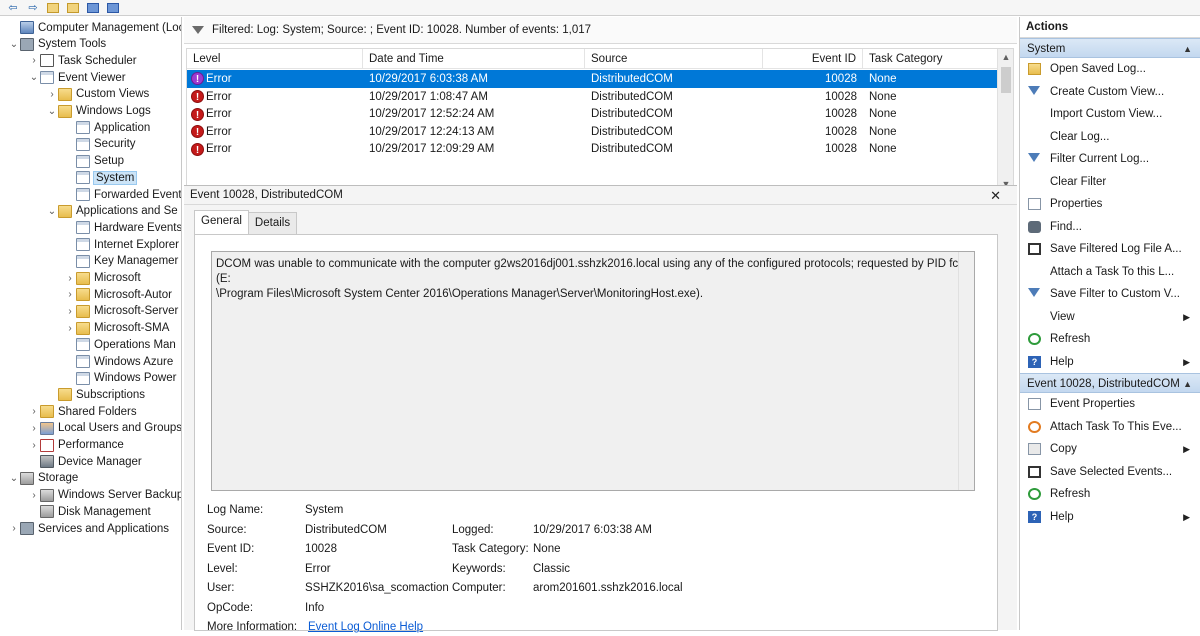 This screenshot has width=1200, height=636. I want to click on show-hide-tree-icon, so click(73, 8).